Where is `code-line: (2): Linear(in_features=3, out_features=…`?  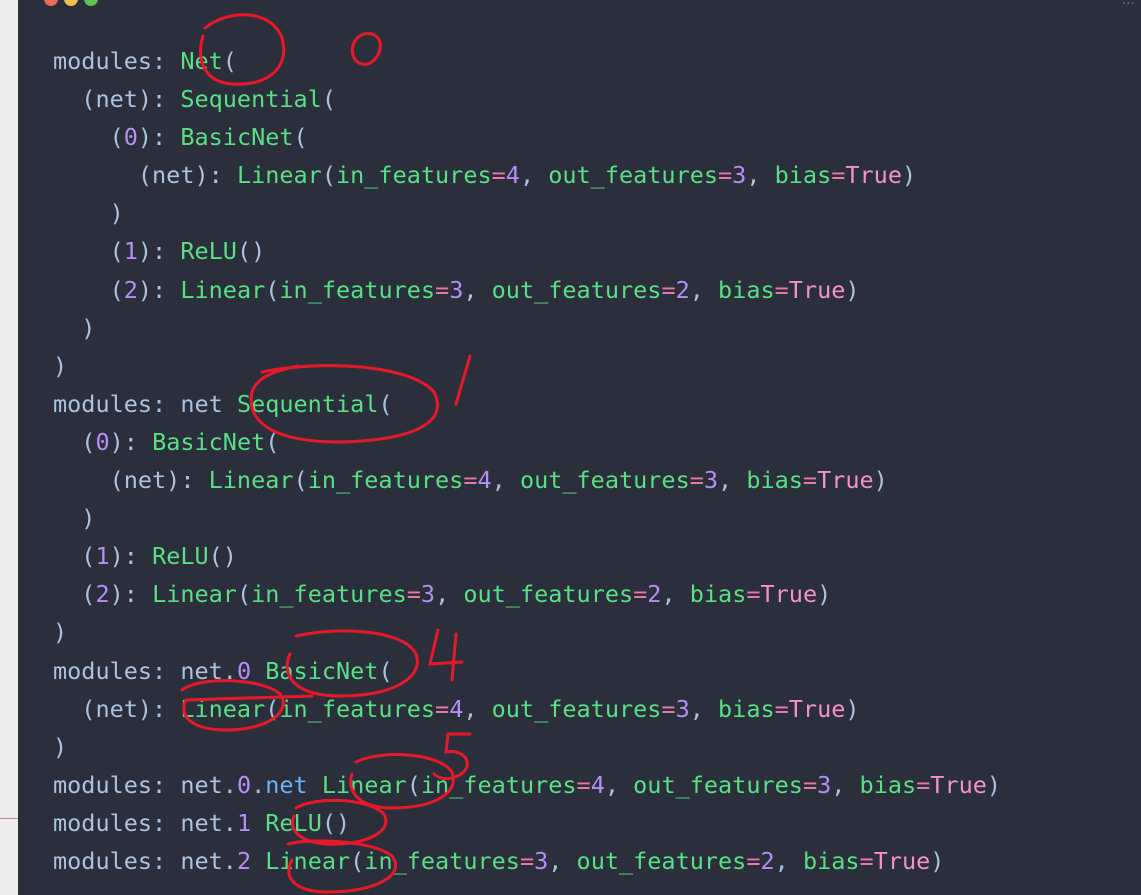
code-line: (2): Linear(in_features=3, out_features=… is located at coordinates (527, 290).